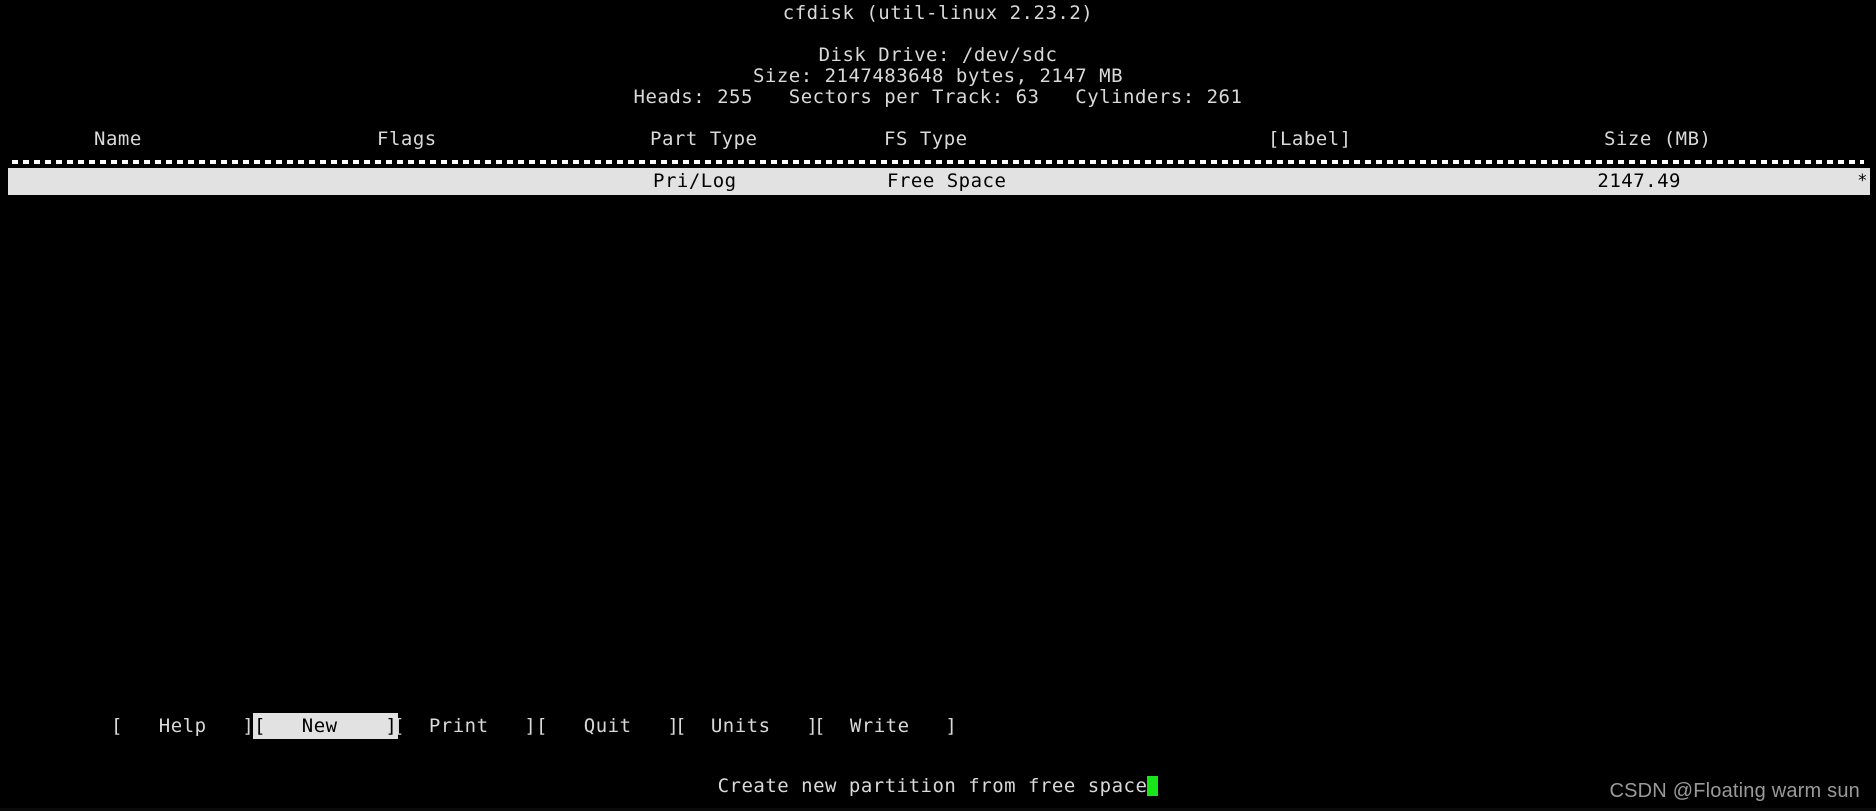  What do you see at coordinates (1310, 139) in the screenshot?
I see `column-header-label: [Label]` at bounding box center [1310, 139].